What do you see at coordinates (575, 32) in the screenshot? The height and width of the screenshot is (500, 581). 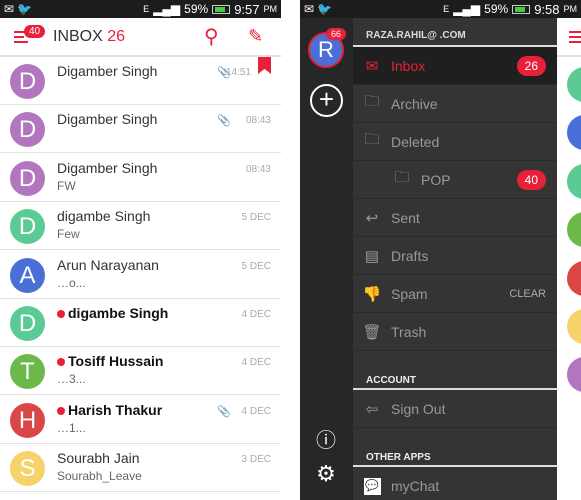 I see `menu-icon-peek` at bounding box center [575, 32].